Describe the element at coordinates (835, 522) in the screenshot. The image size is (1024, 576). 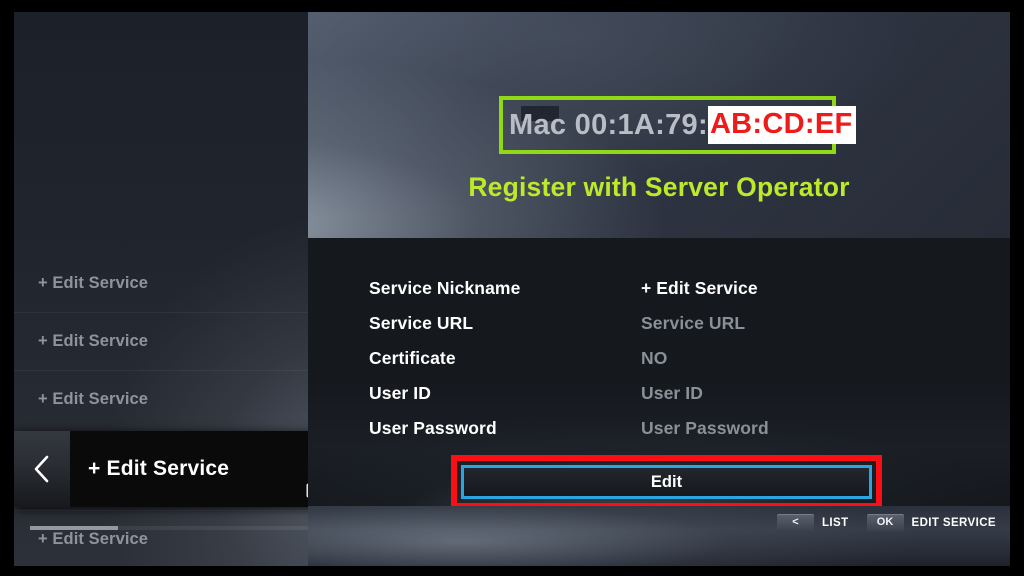
I see `hint-label-list: LIST` at that location.